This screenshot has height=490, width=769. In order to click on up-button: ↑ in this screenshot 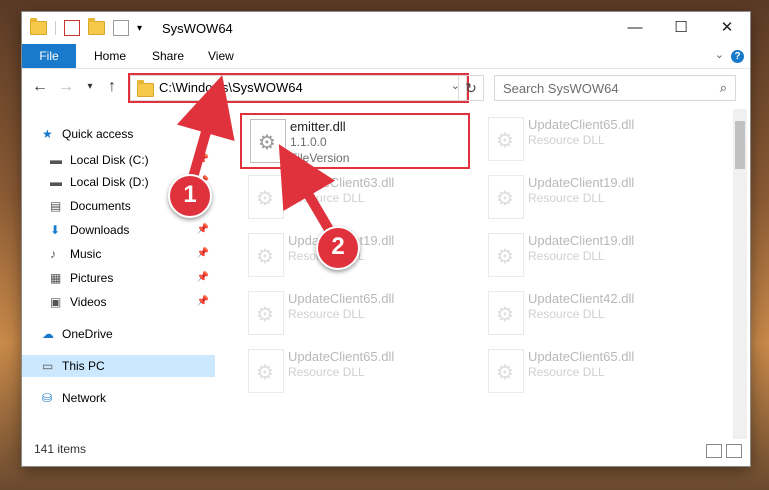, I will do `click(112, 87)`.